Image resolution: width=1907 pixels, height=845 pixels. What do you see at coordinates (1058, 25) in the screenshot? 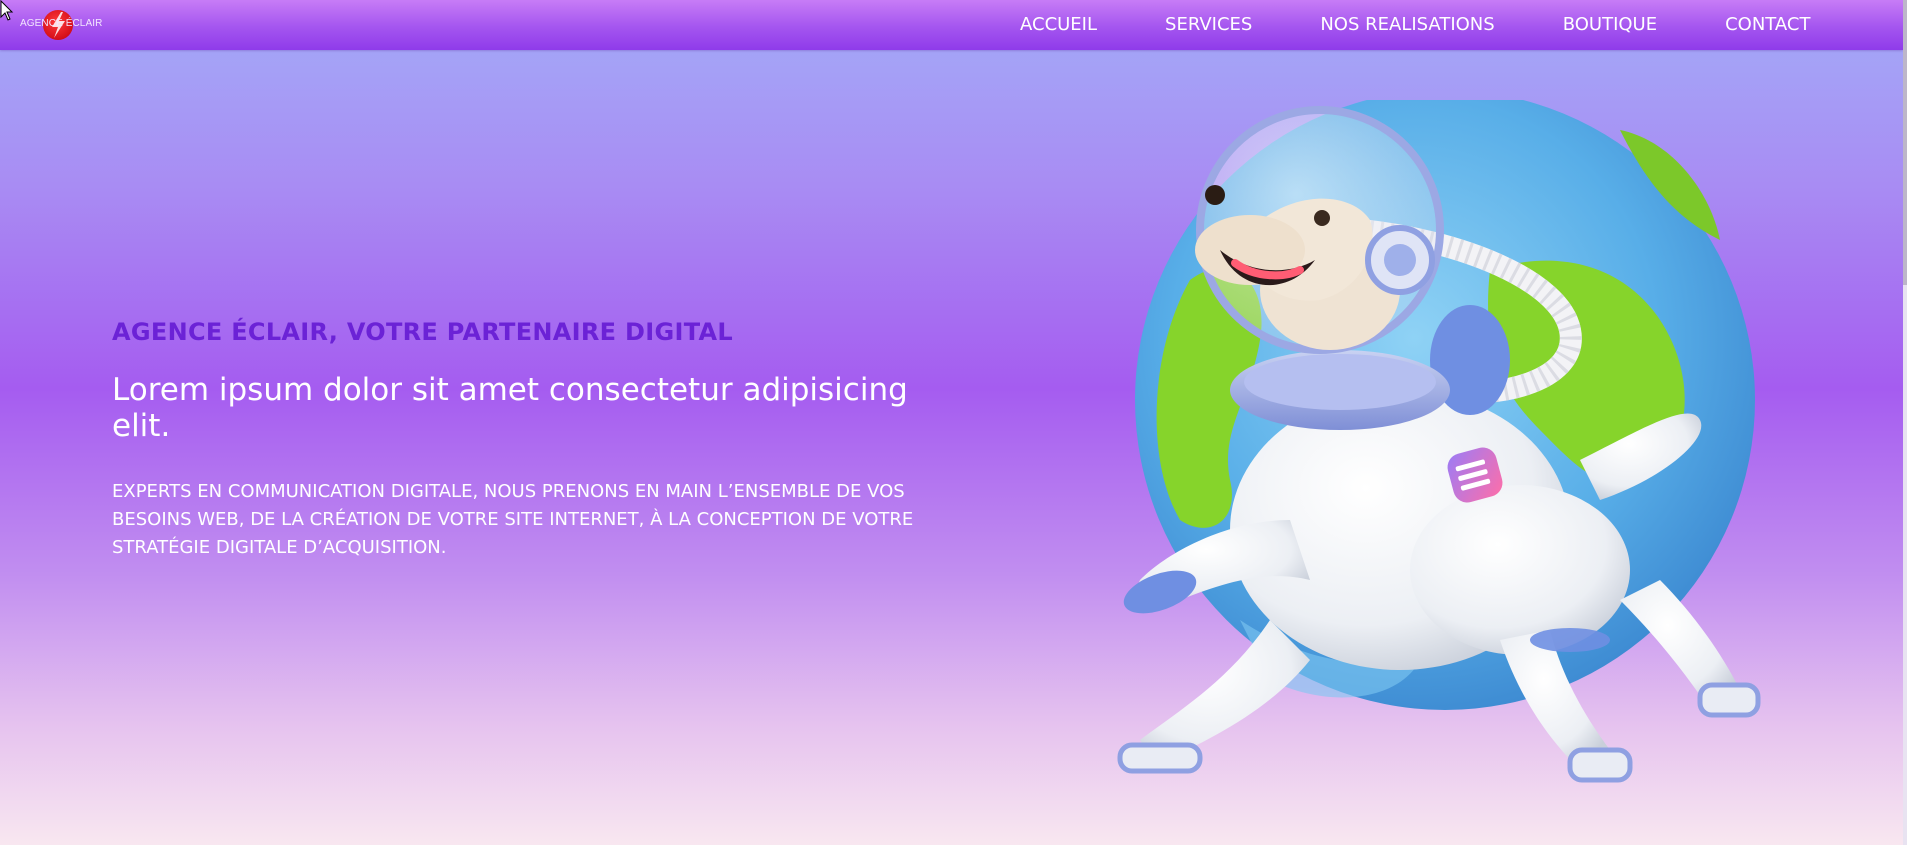
I see `nav-item-accueil: ACCUEIL` at bounding box center [1058, 25].